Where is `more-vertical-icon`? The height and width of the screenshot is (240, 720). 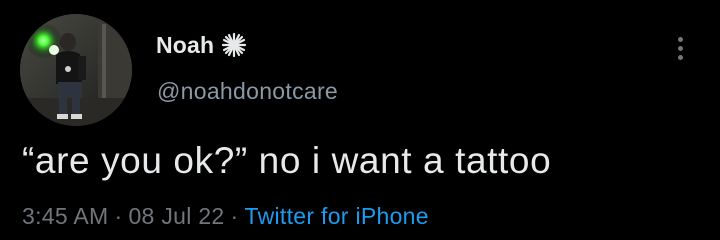
more-vertical-icon is located at coordinates (680, 48).